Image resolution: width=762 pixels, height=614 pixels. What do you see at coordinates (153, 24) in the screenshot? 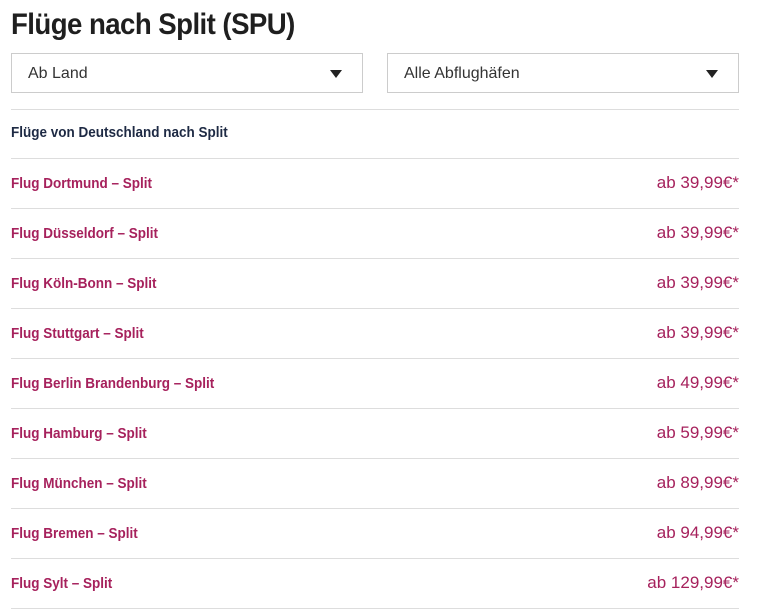
I see `page-title: Flüge nach Split (SPU)` at bounding box center [153, 24].